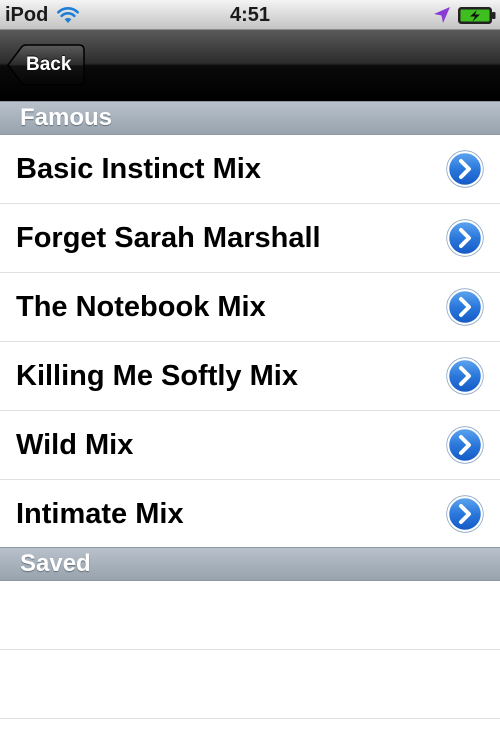 The width and height of the screenshot is (500, 750). I want to click on list-item: The Notebook Mix, so click(250, 307).